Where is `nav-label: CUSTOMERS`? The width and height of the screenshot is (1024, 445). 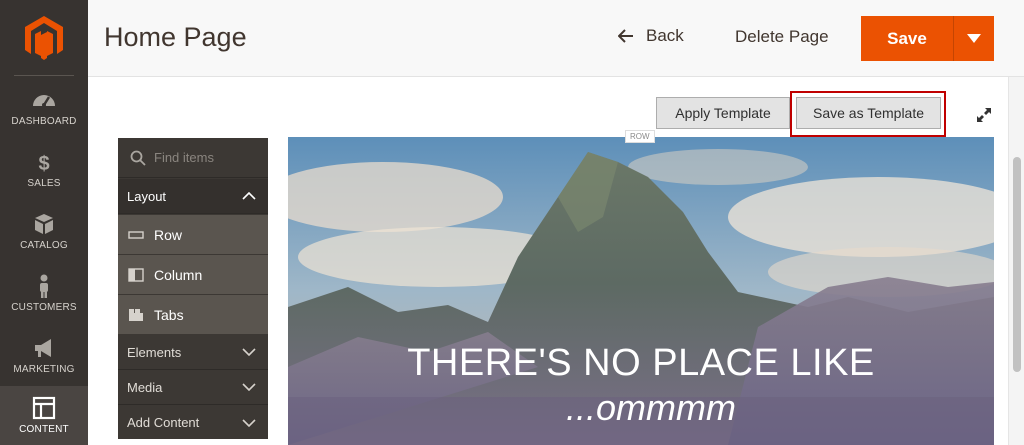 nav-label: CUSTOMERS is located at coordinates (44, 307).